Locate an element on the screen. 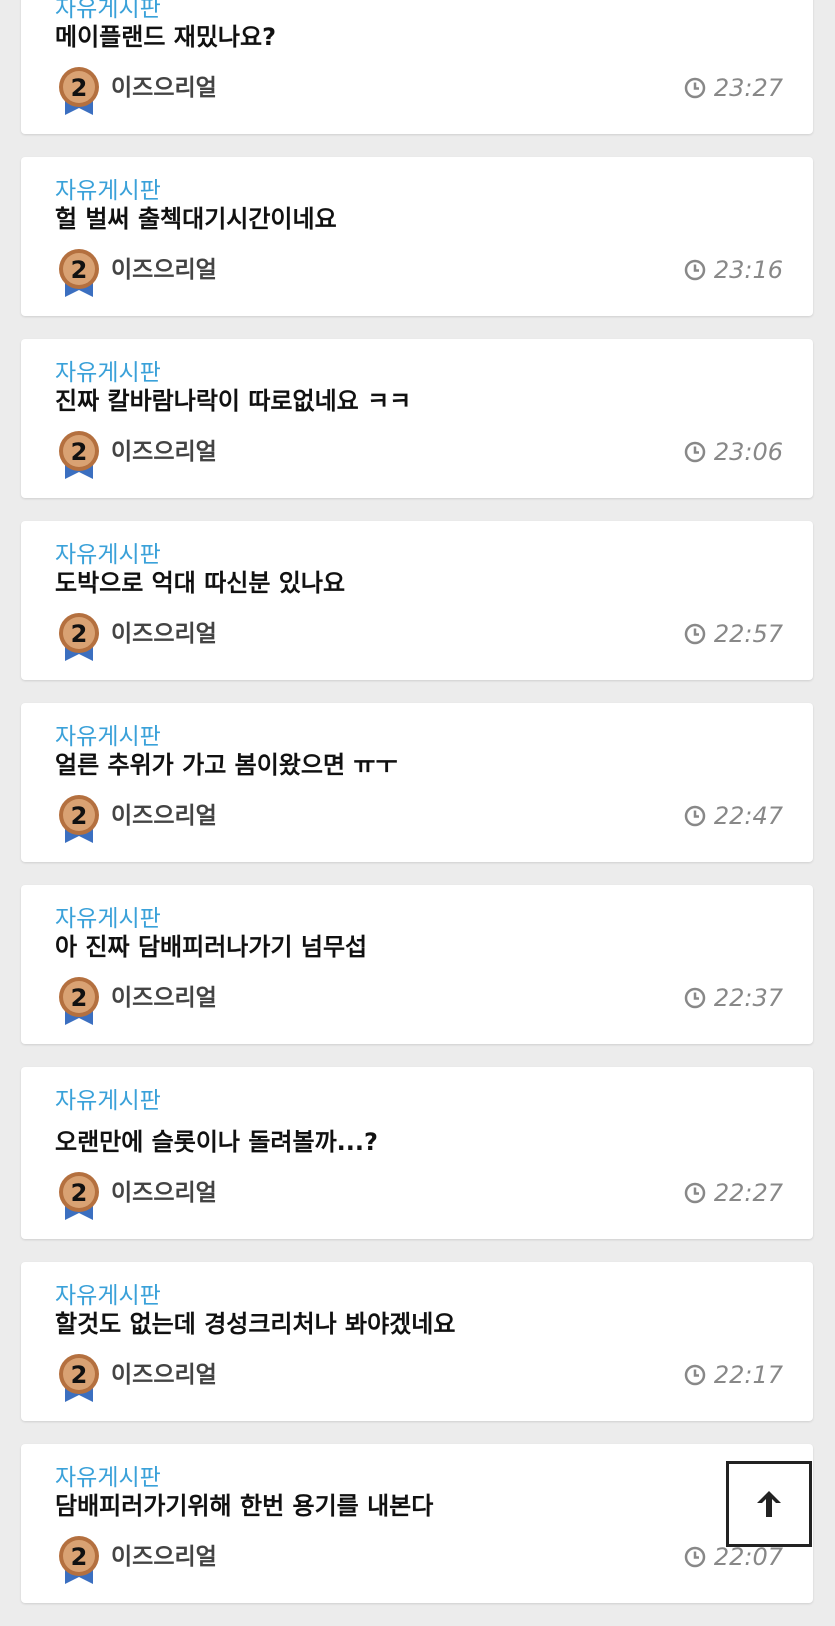  post-time: 23:16 is located at coordinates (733, 270).